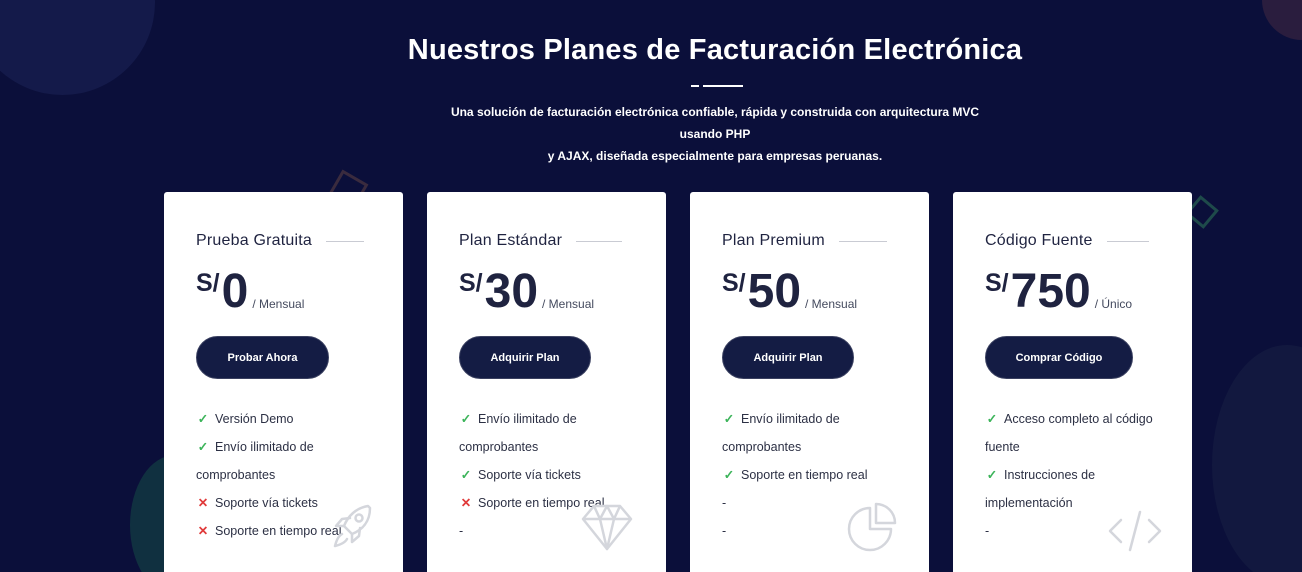  Describe the element at coordinates (607, 527) in the screenshot. I see `diamond-icon` at that location.